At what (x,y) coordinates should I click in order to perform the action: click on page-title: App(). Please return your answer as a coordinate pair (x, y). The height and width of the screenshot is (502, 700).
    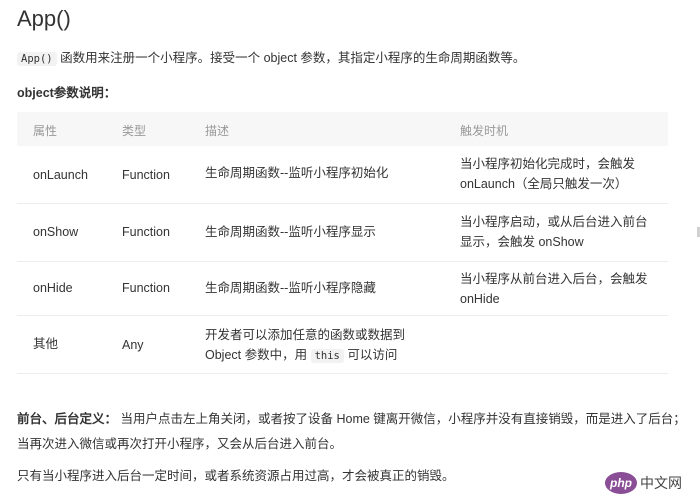
    Looking at the image, I should click on (44, 18).